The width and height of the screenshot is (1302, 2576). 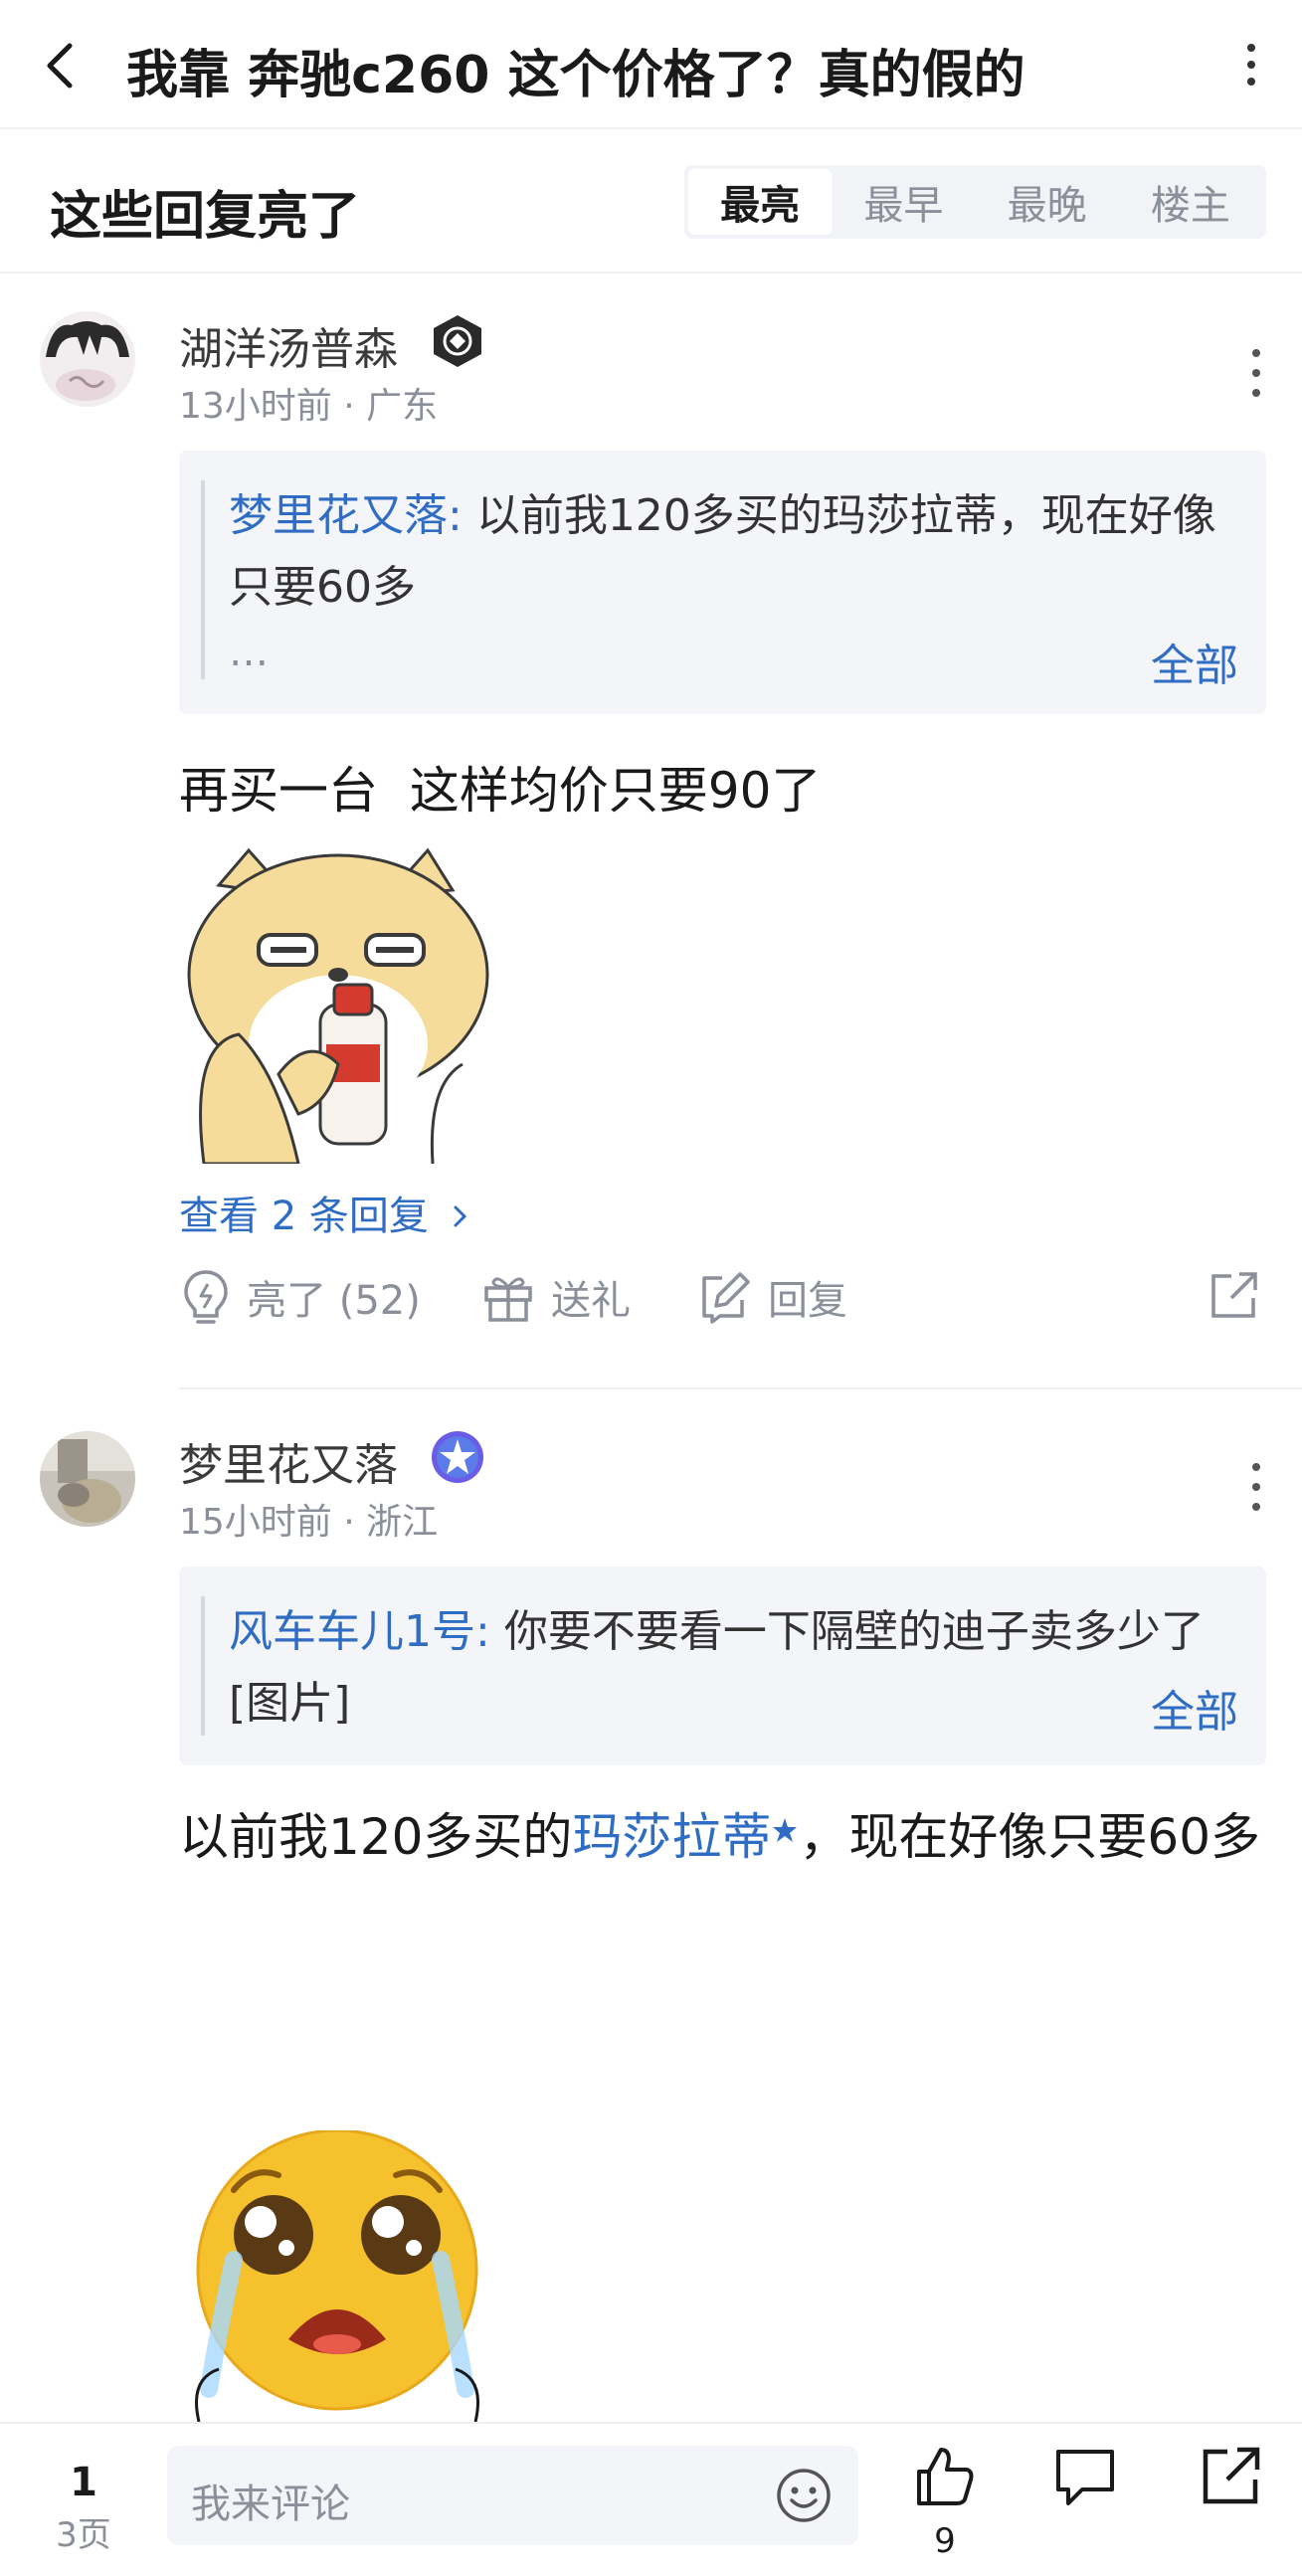 I want to click on section-title: 这些回复亮了, so click(x=205, y=217).